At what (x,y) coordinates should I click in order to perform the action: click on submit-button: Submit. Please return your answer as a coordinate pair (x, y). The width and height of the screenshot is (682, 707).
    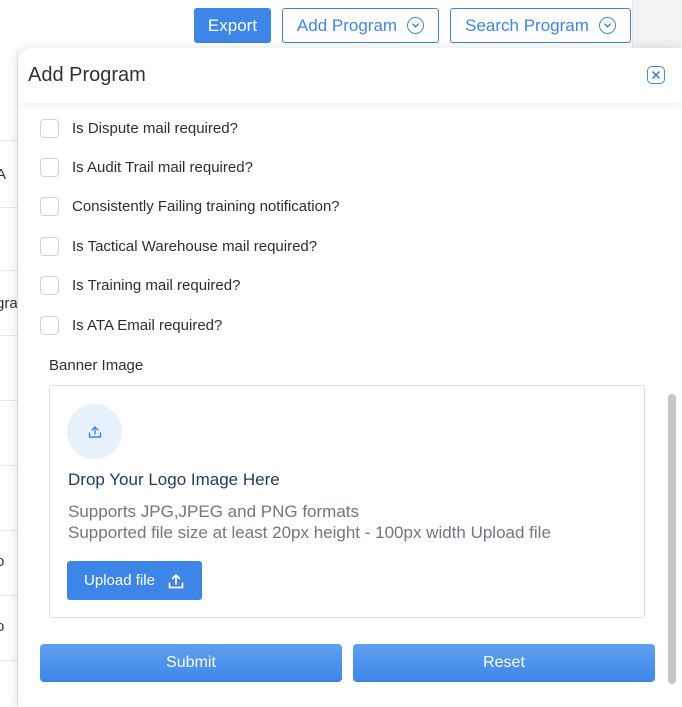
    Looking at the image, I should click on (191, 663).